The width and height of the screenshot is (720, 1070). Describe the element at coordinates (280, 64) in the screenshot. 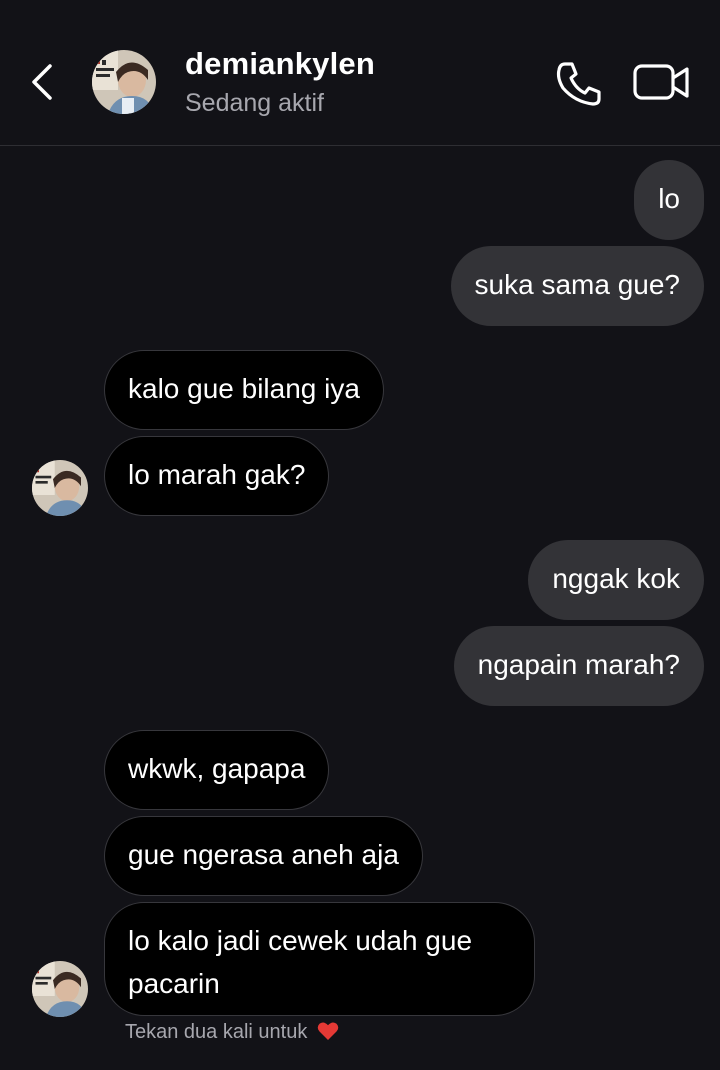

I see `chat-username: demiankylen` at that location.